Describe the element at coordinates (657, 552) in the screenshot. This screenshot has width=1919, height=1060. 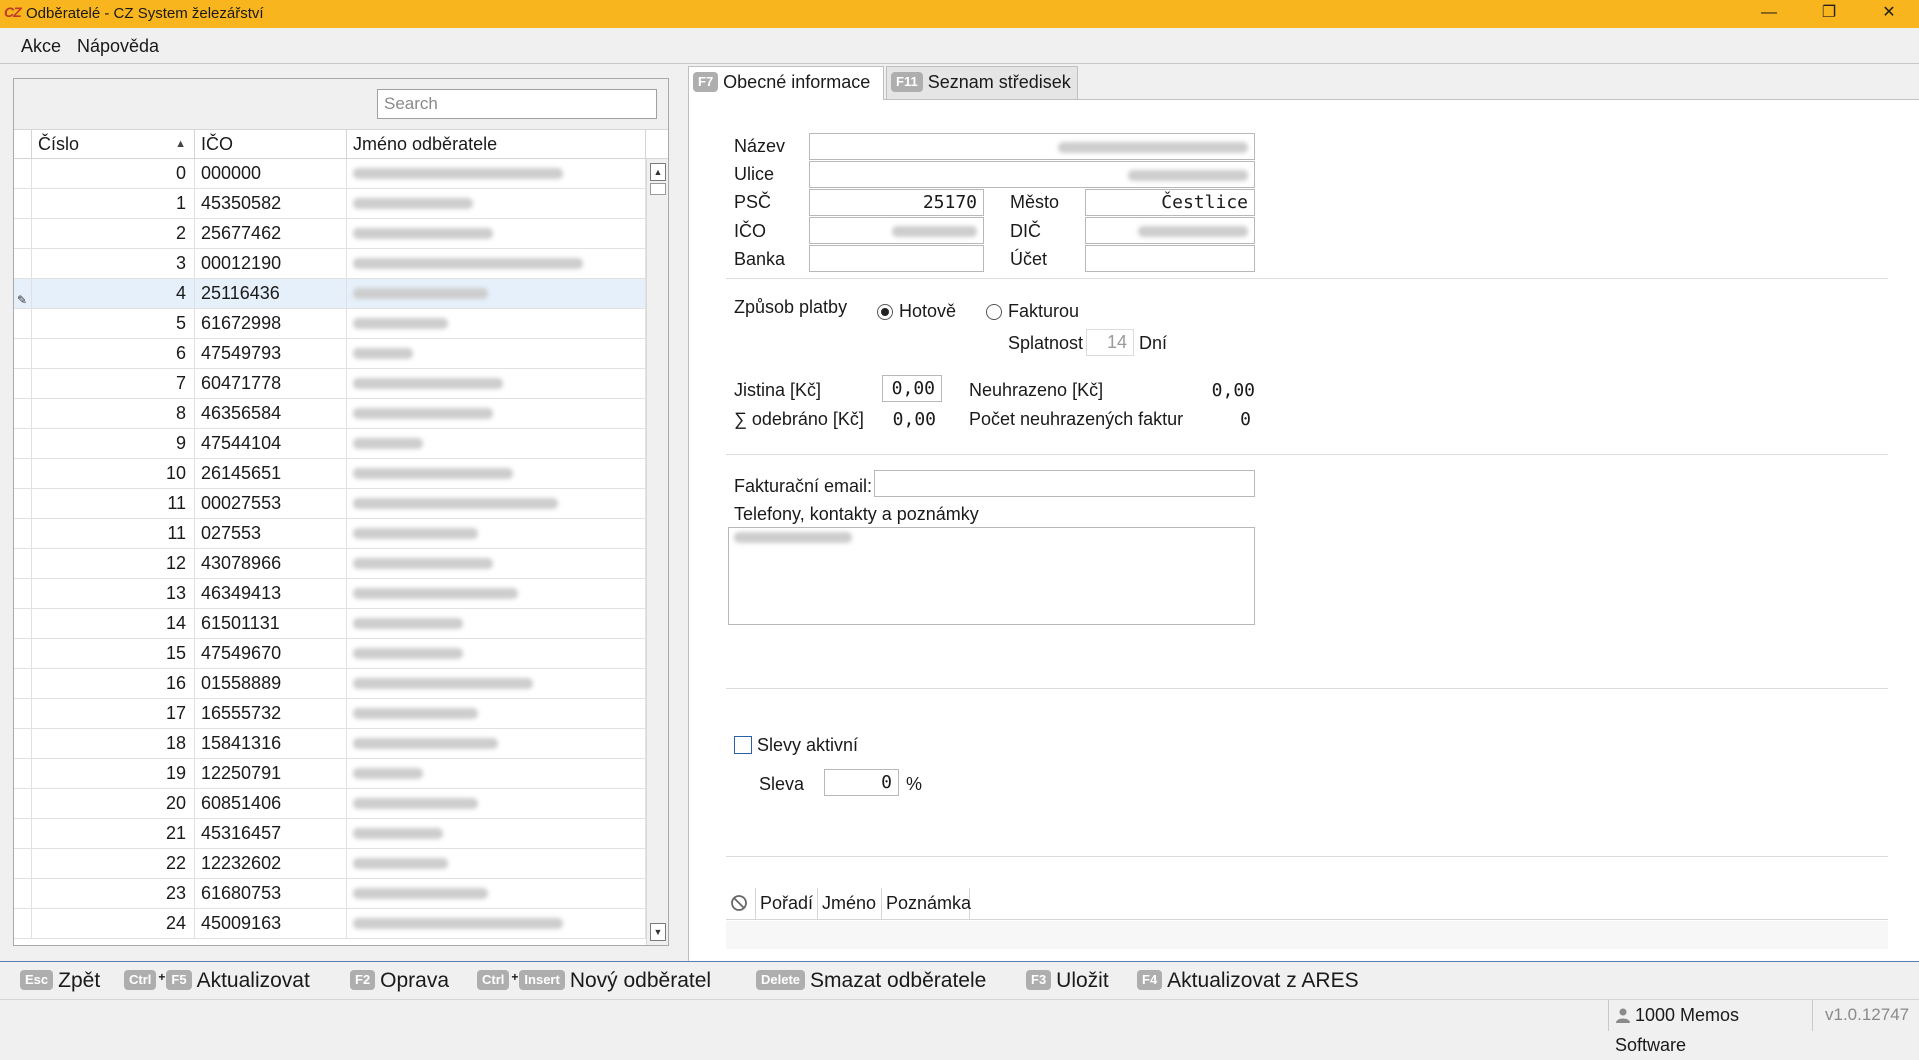
I see `vertical-scrollbar: ▲ ▼` at that location.